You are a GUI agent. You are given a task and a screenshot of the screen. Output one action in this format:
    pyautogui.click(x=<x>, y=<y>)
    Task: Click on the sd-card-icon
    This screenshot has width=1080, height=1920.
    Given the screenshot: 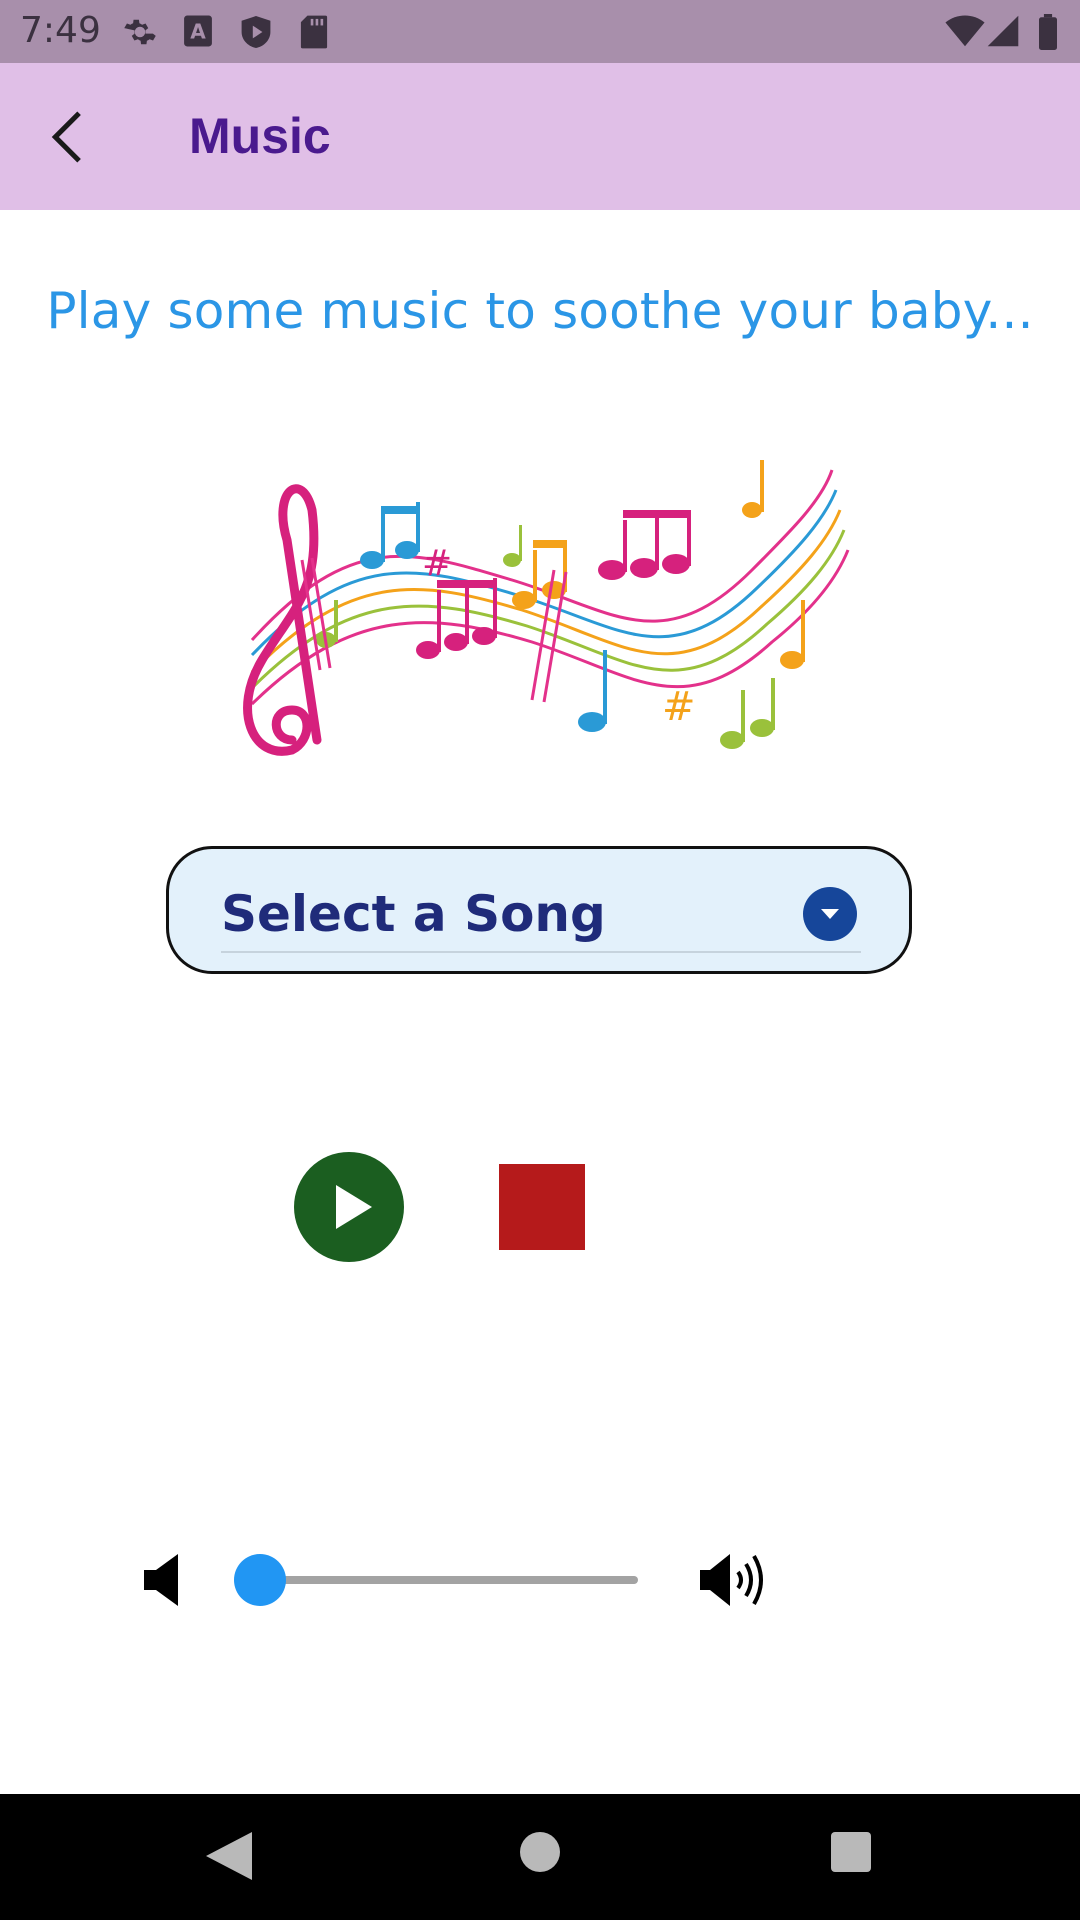 What is the action you would take?
    pyautogui.click(x=314, y=32)
    